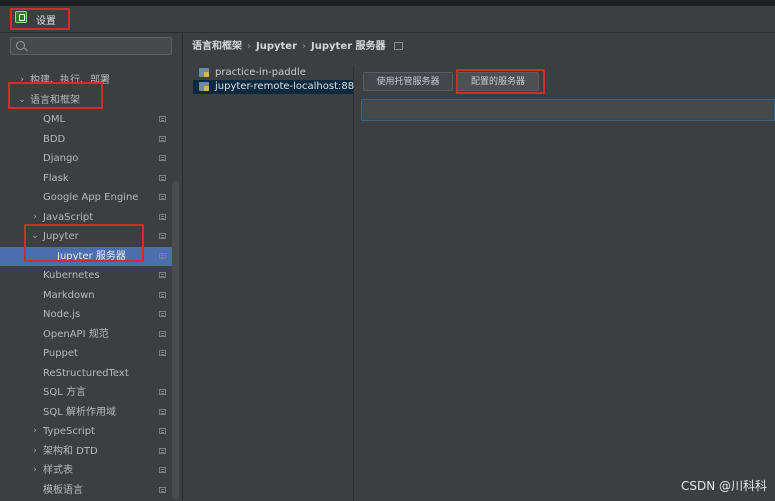 The image size is (775, 501). Describe the element at coordinates (54, 119) in the screenshot. I see `sidebar-item-label: QML` at that location.